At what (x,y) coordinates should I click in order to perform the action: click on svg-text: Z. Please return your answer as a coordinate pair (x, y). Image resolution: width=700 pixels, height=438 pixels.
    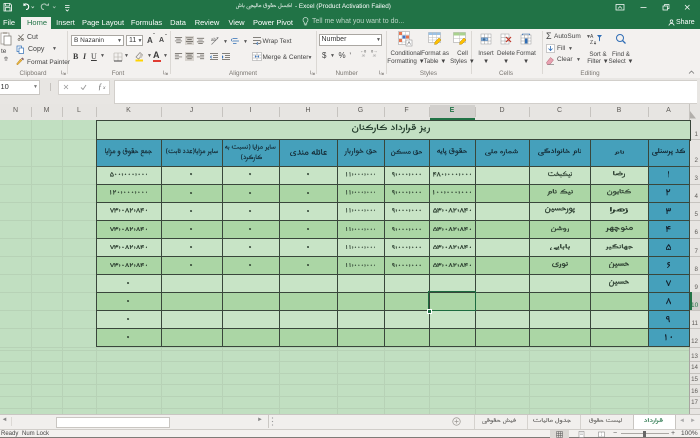
    Looking at the image, I should click on (591, 43).